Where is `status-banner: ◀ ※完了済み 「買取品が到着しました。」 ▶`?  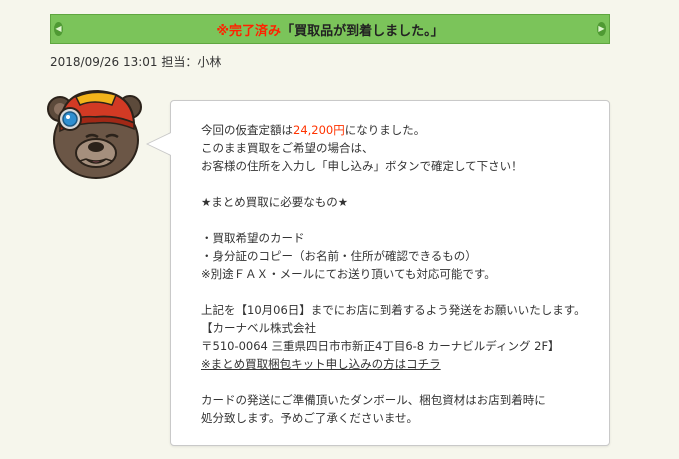
status-banner: ◀ ※完了済み 「買取品が到着しました。」 ▶ is located at coordinates (330, 29).